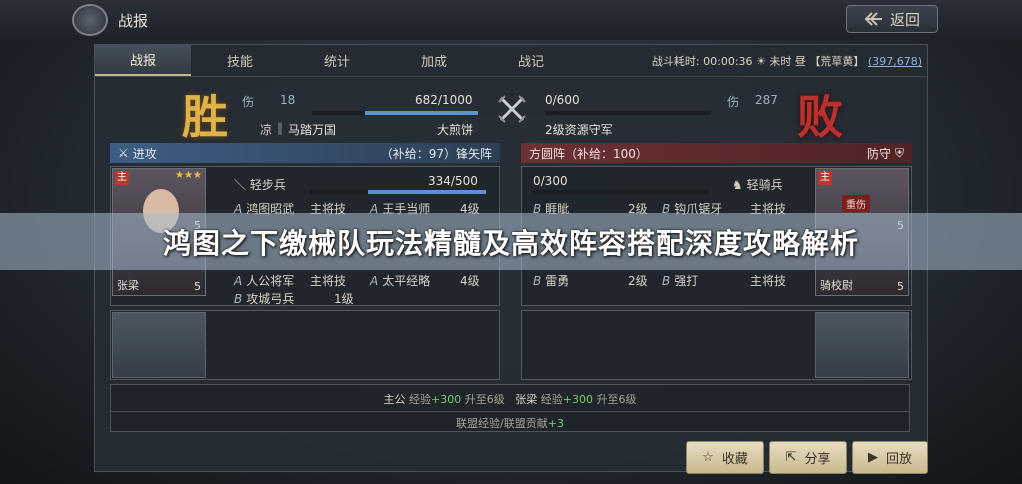  Describe the element at coordinates (562, 100) in the screenshot. I see `right-troops: 0/600` at that location.